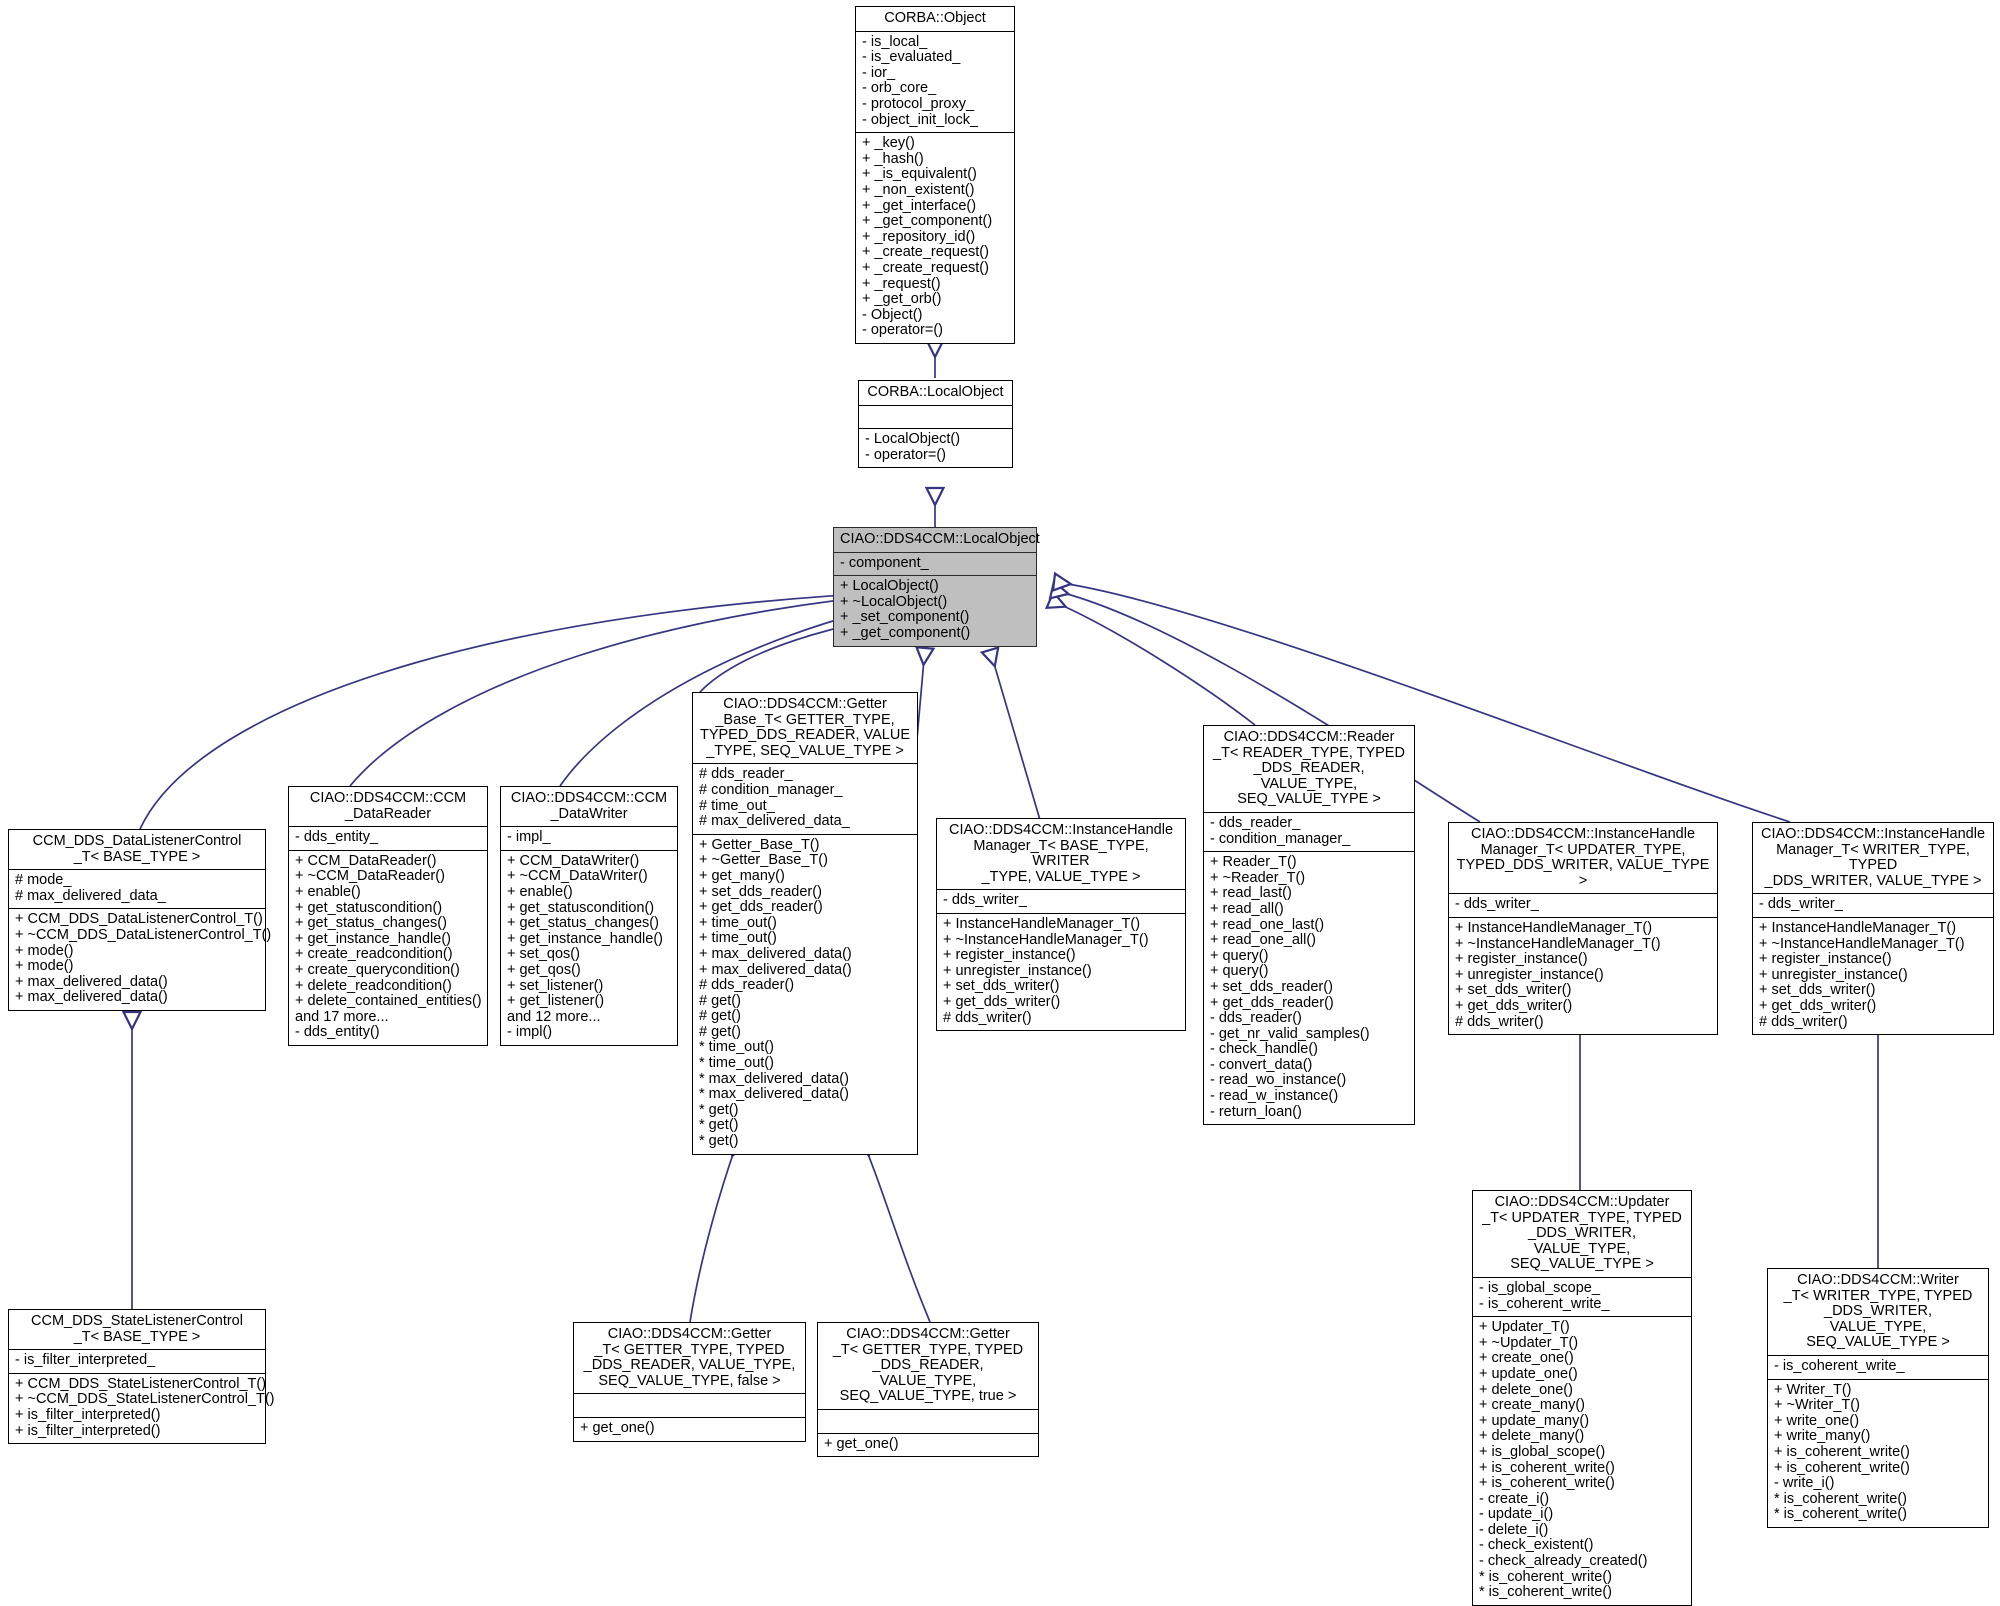 The height and width of the screenshot is (1606, 2000). What do you see at coordinates (1558, 943) in the screenshot?
I see `class-member: + ~InstanceHandleManager_T()` at bounding box center [1558, 943].